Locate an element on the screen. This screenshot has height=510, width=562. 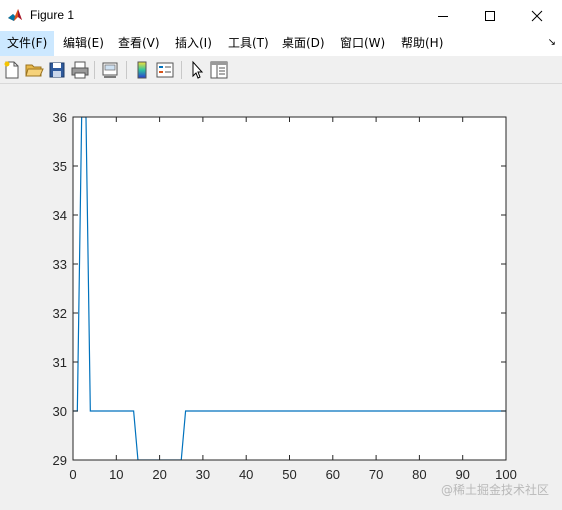
y-tick-label: 32 is located at coordinates (60, 313).